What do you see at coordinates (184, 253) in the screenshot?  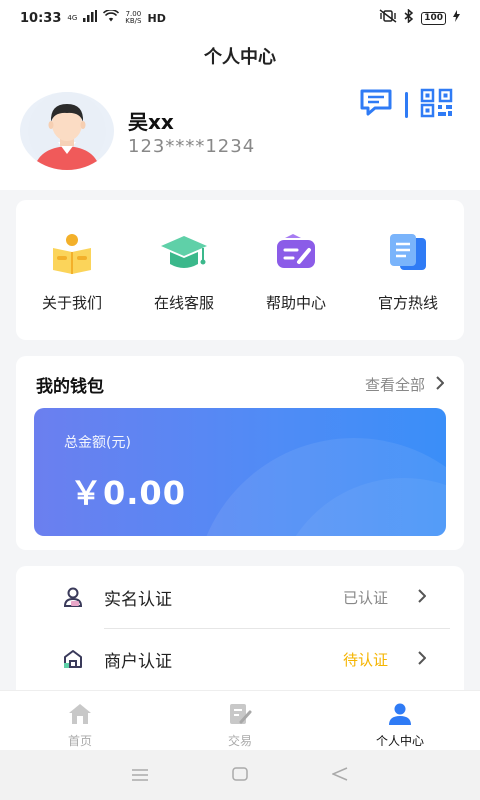 I see `graduation-cap-icon` at bounding box center [184, 253].